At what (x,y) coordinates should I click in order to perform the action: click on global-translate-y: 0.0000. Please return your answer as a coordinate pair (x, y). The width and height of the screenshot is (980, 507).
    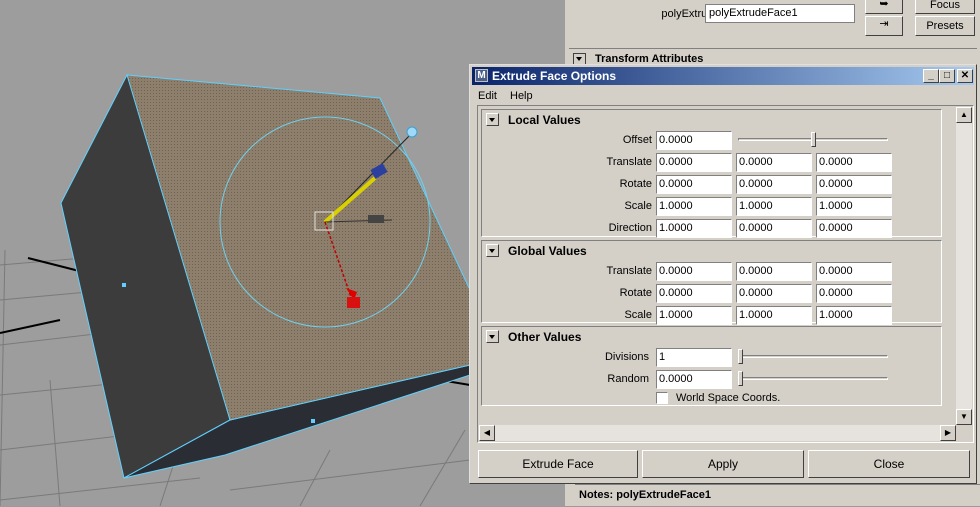
    Looking at the image, I should click on (774, 271).